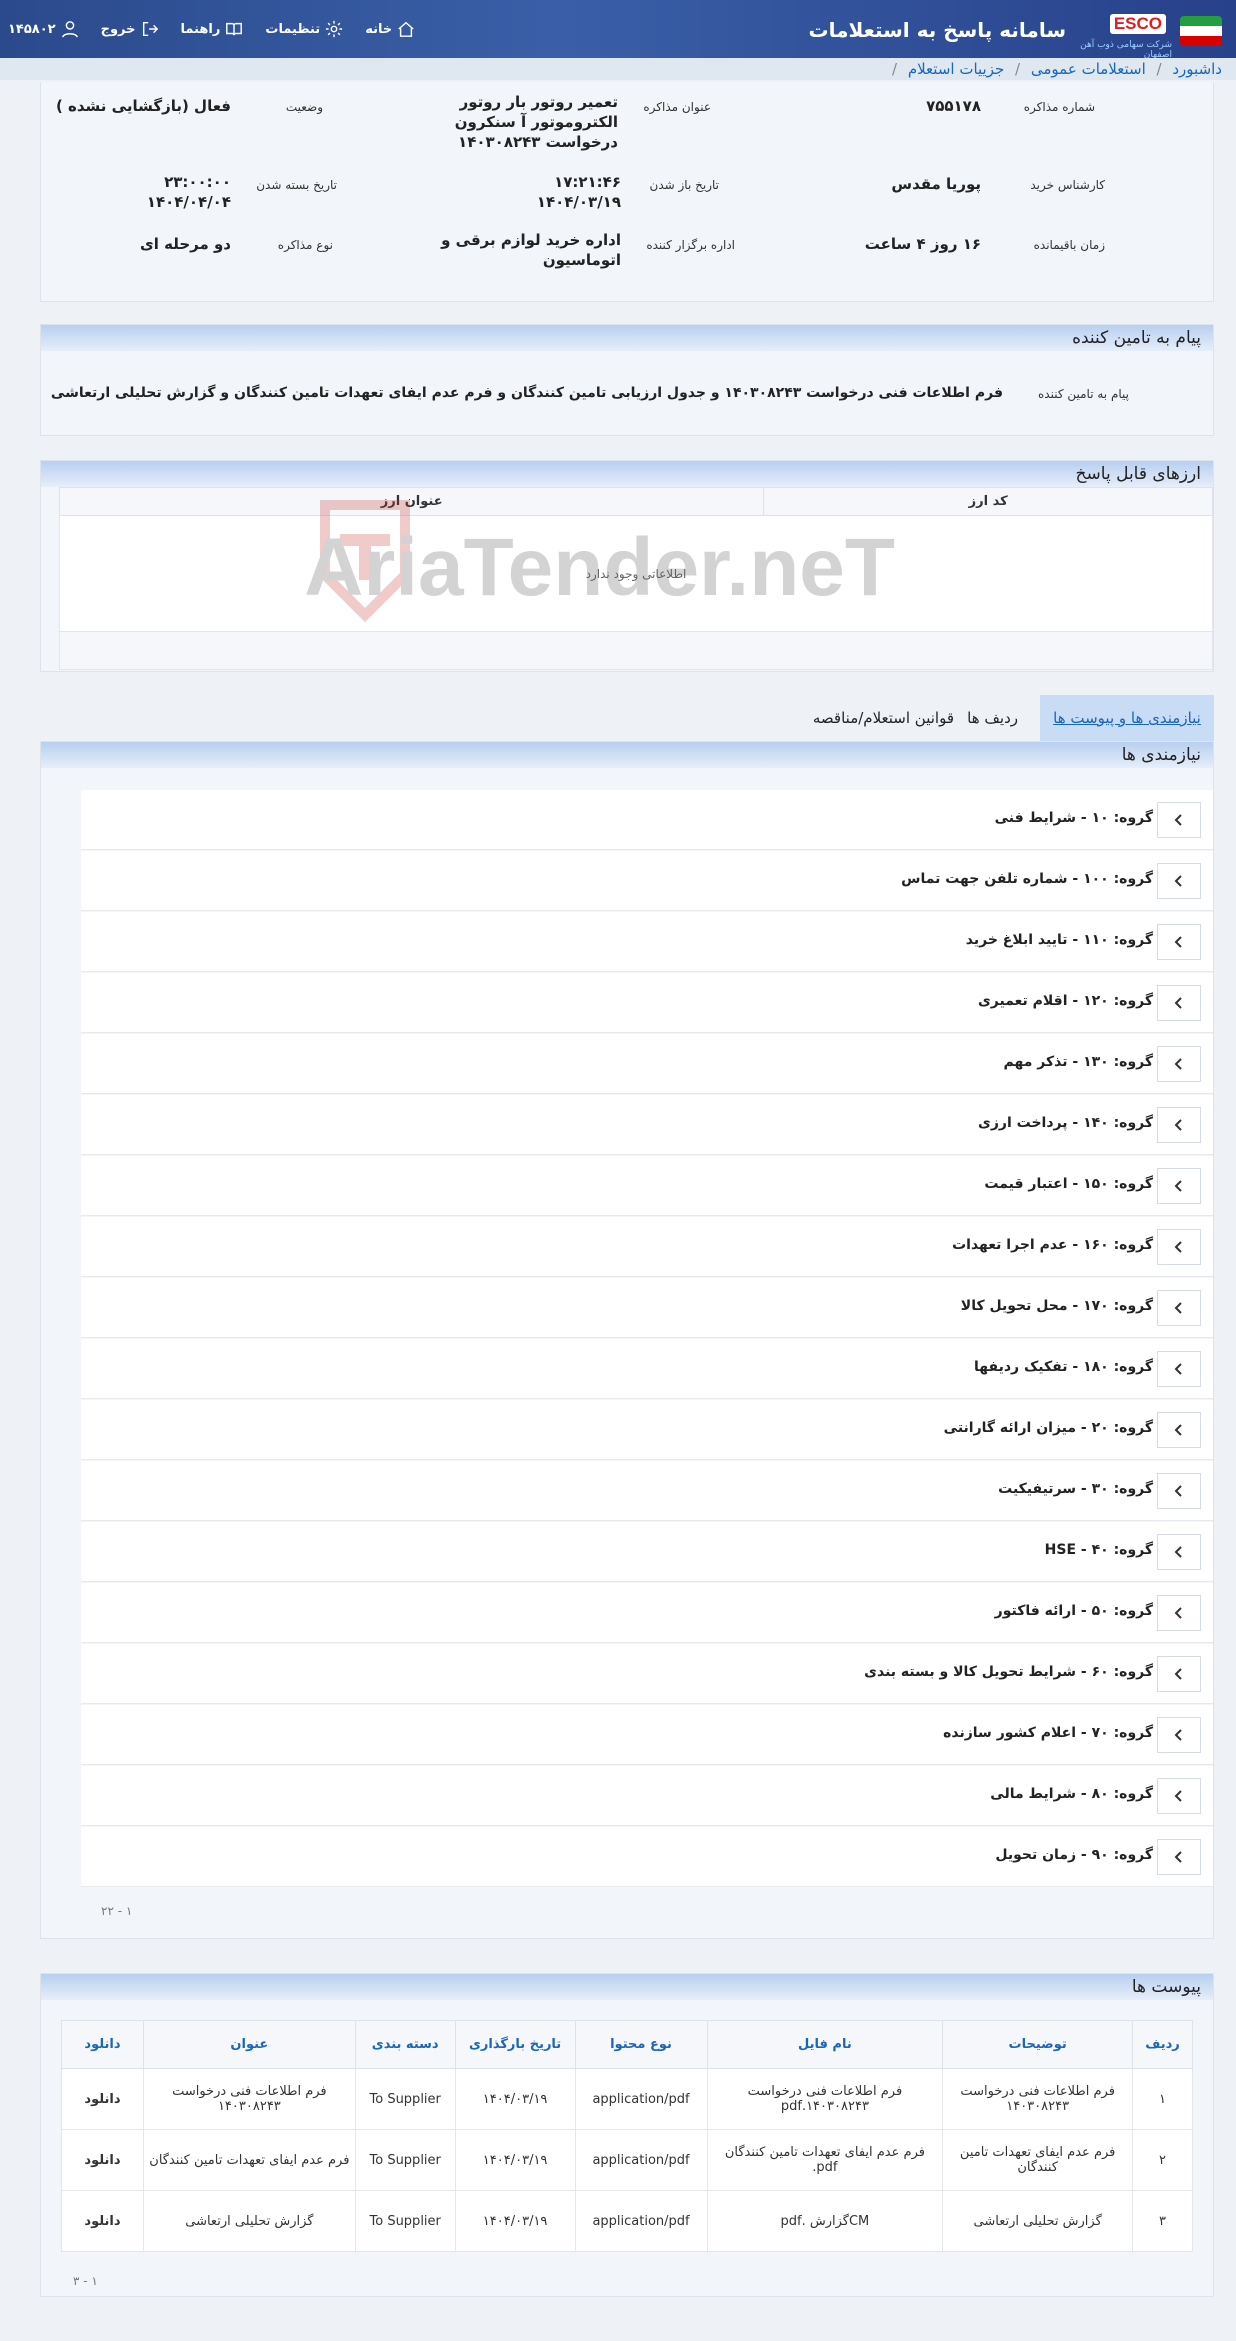 This screenshot has width=1236, height=2341. What do you see at coordinates (647, 1735) in the screenshot?
I see `requirement-group-row: گروه: ۷۰ - اعلام کشور سازنده` at bounding box center [647, 1735].